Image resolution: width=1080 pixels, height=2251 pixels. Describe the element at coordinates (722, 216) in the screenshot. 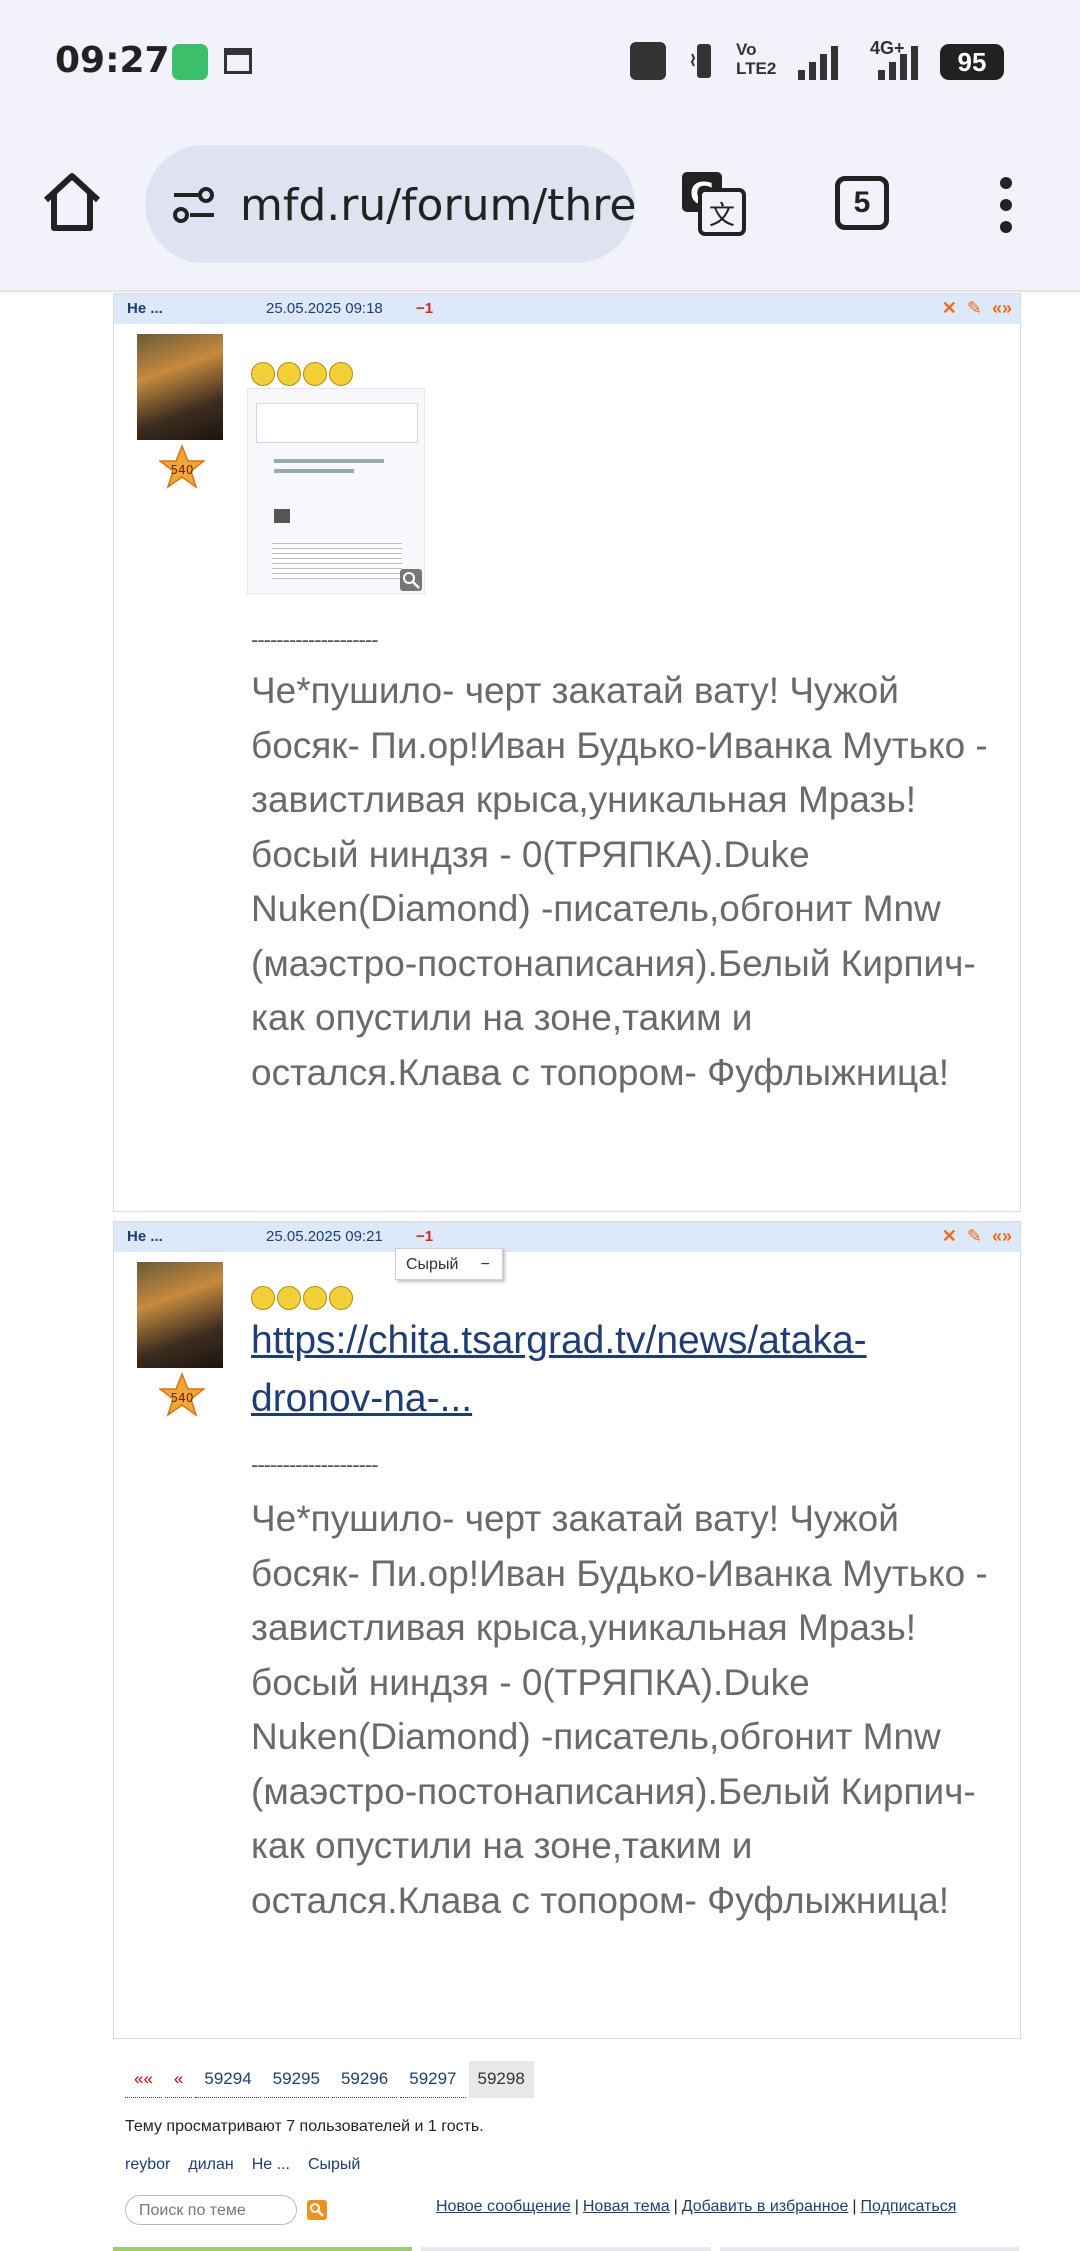

I see `svg-text: 文` at that location.